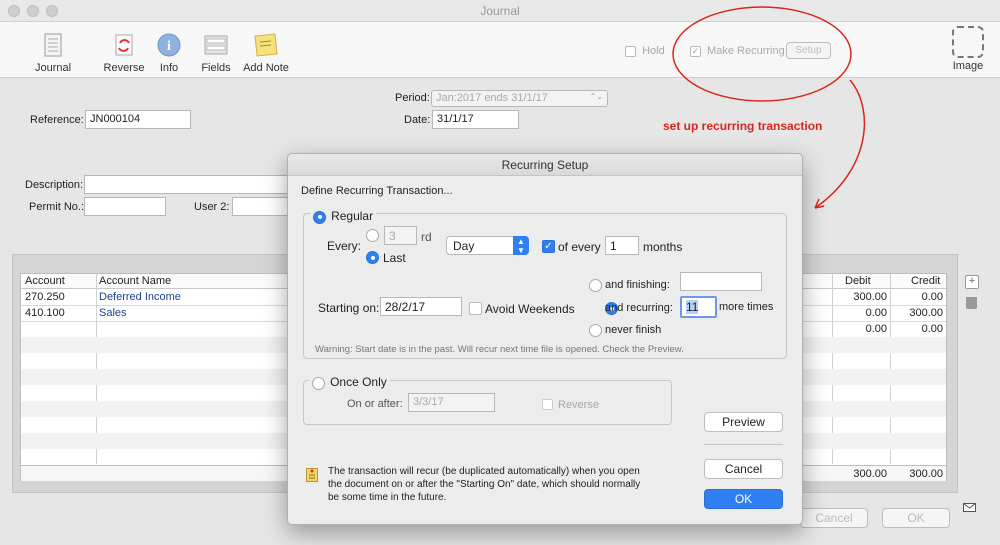 The height and width of the screenshot is (545, 1000). Describe the element at coordinates (57, 120) in the screenshot. I see `reference-label: Reference:` at that location.